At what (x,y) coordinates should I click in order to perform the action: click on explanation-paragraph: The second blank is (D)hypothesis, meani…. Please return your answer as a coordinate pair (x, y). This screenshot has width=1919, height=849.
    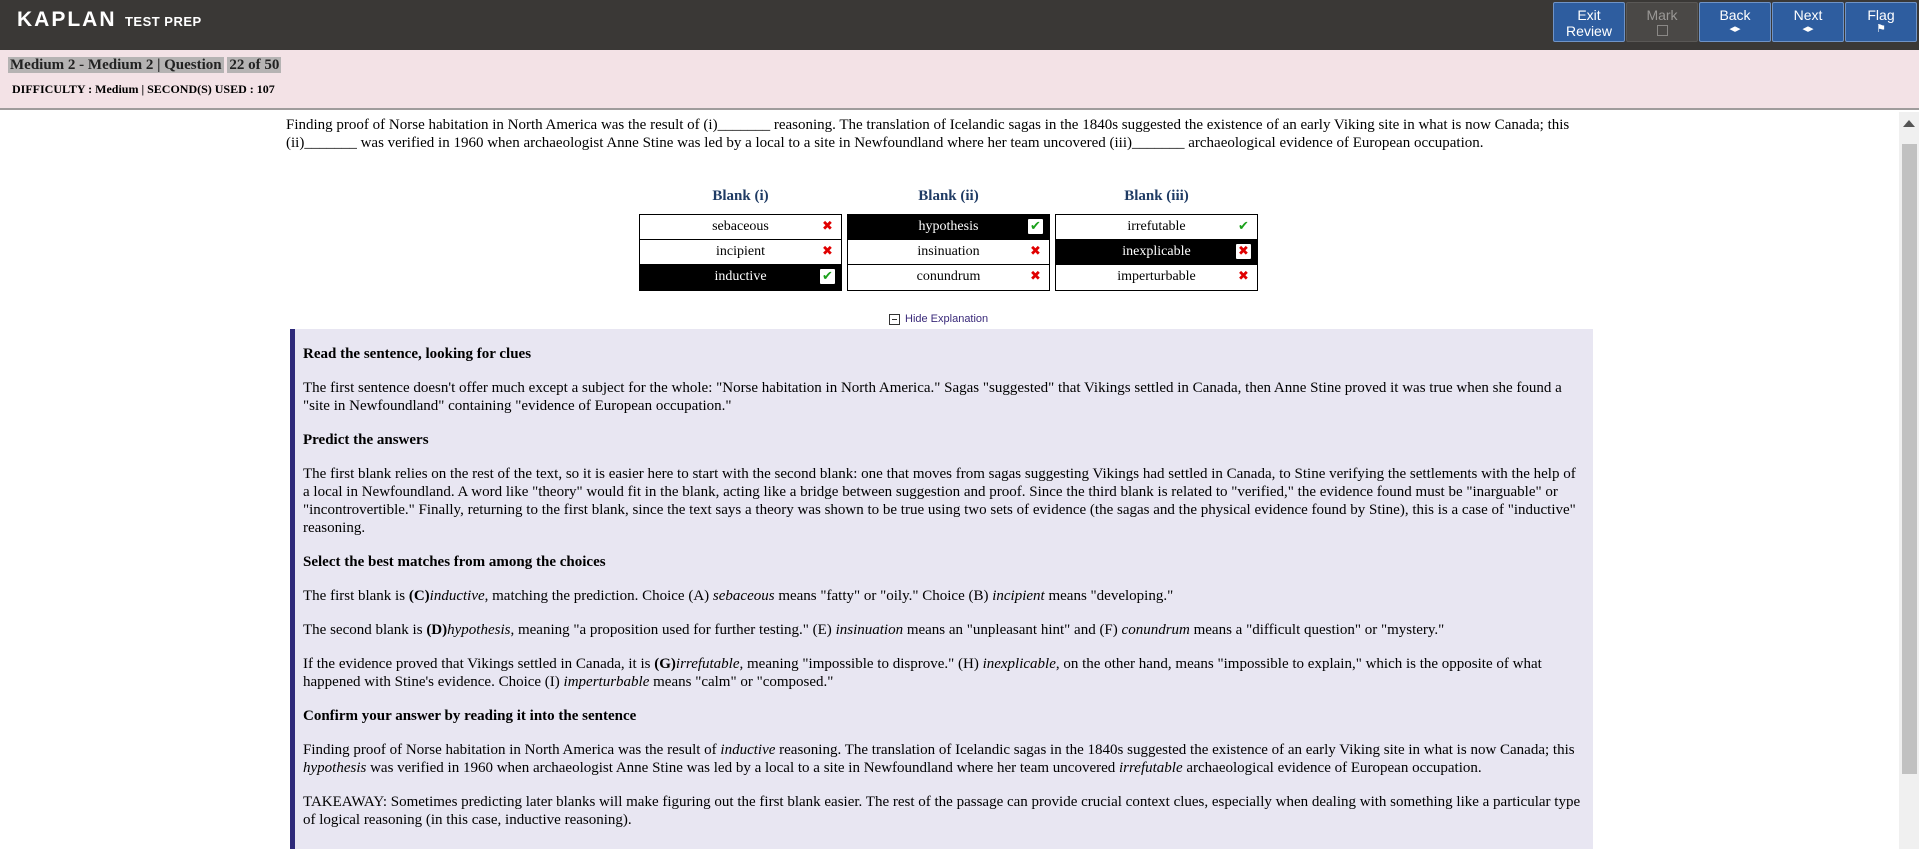
    Looking at the image, I should click on (874, 630).